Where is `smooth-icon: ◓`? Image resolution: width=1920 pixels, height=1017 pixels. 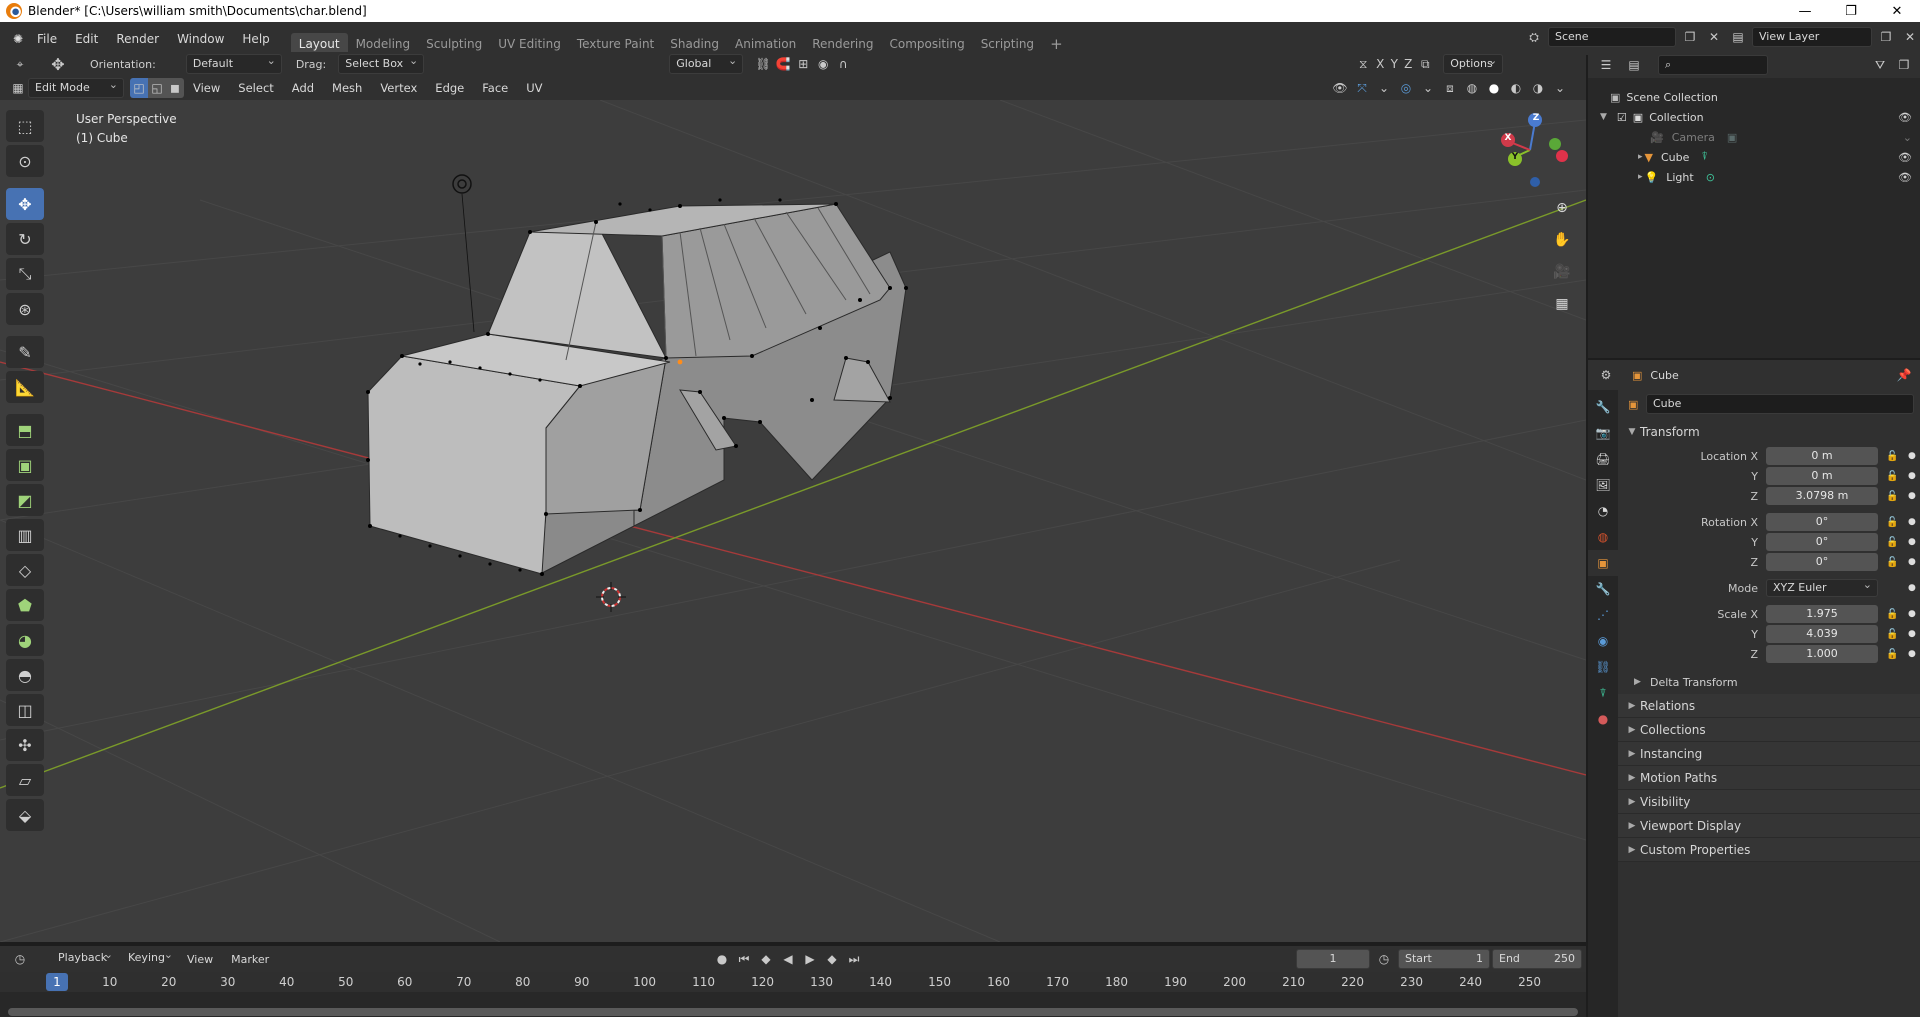 smooth-icon: ◓ is located at coordinates (25, 675).